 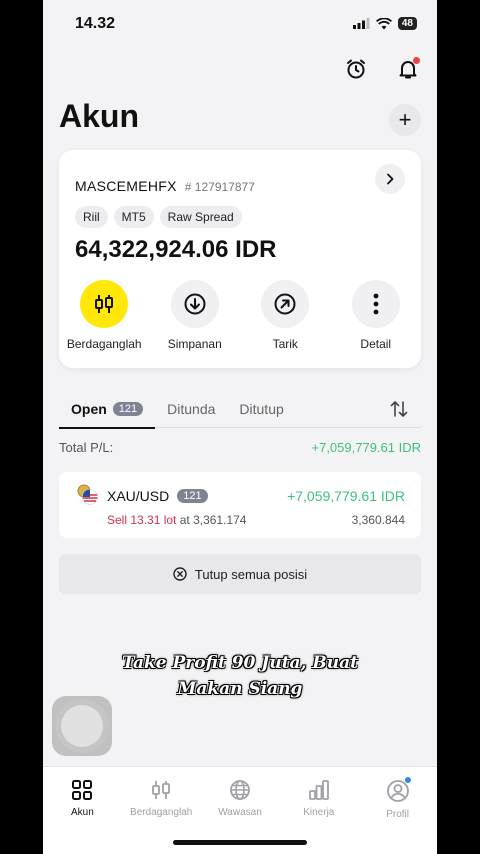 I want to click on chevron-right-icon, so click(x=390, y=179).